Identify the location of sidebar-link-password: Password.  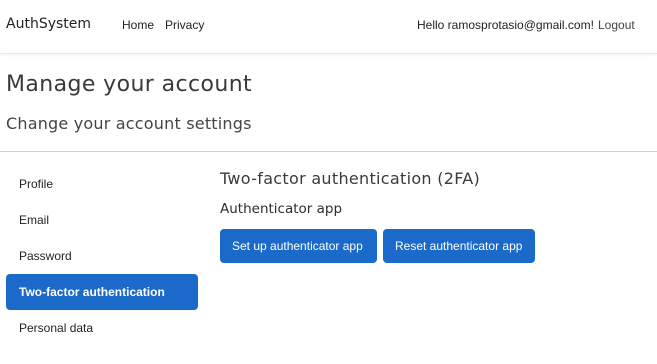
(102, 256).